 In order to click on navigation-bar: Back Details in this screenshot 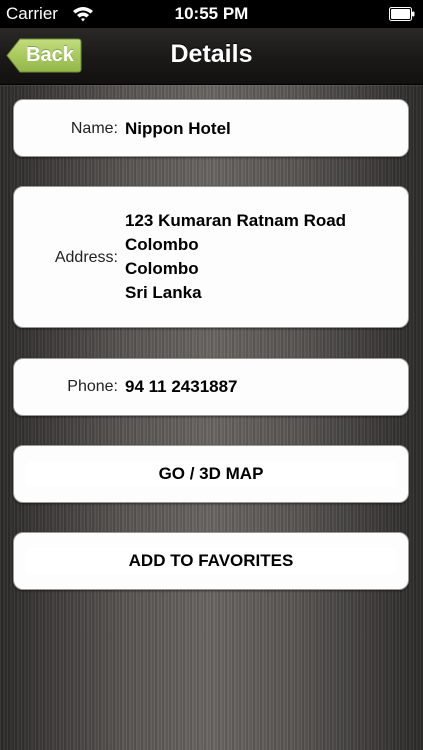, I will do `click(211, 56)`.